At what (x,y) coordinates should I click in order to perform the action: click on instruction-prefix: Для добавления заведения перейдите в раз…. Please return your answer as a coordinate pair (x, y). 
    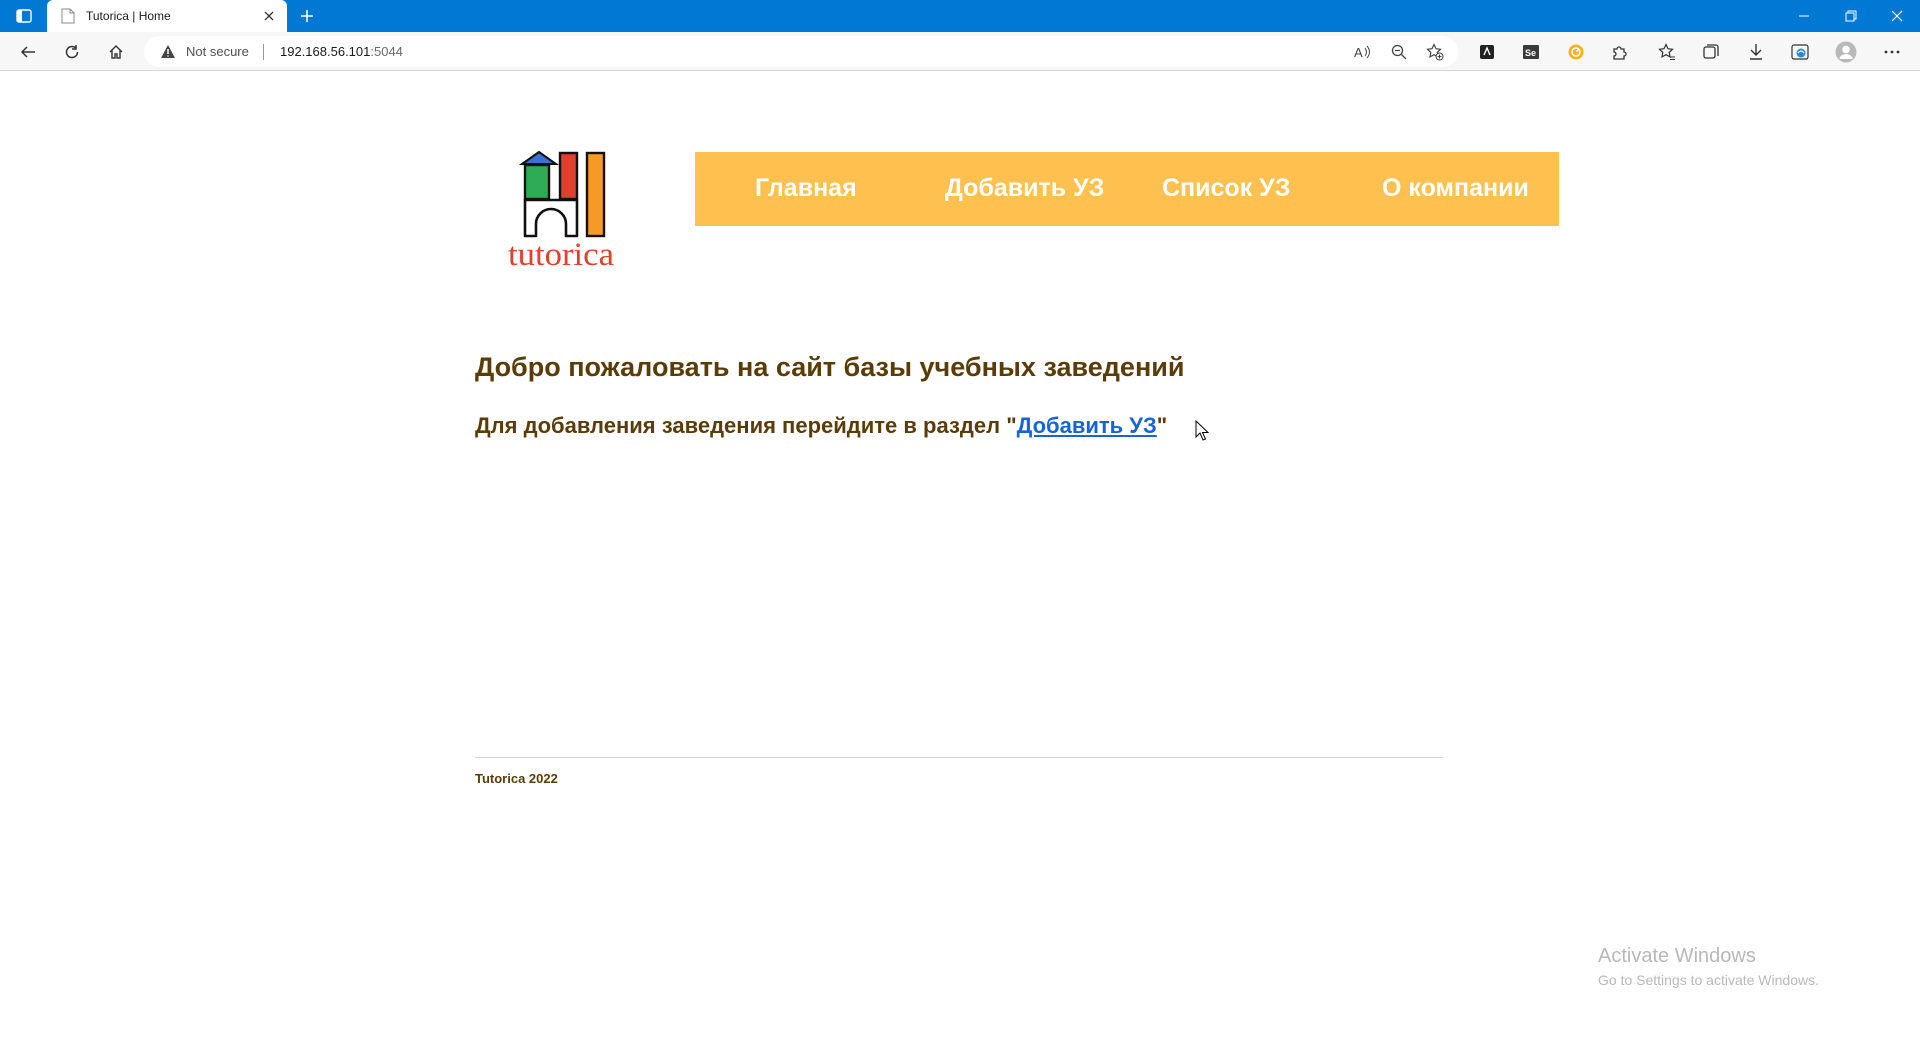
    Looking at the image, I should click on (746, 425).